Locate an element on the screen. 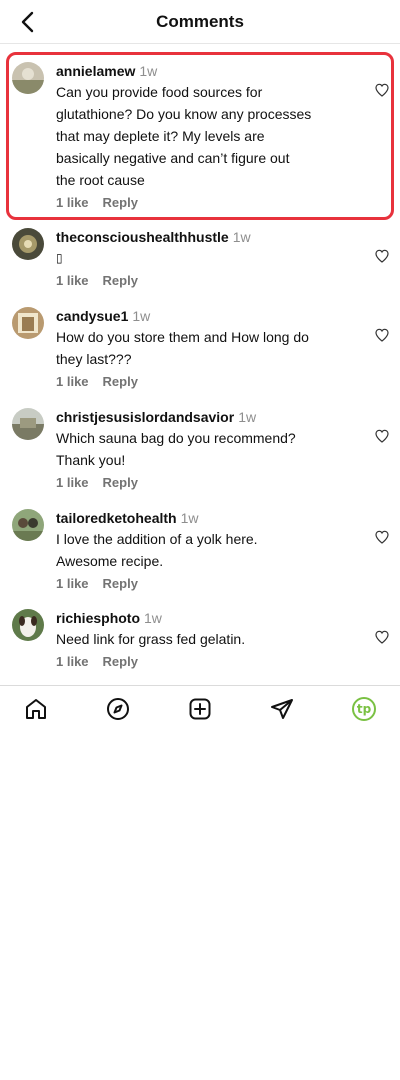 The height and width of the screenshot is (1080, 400). comment-text-line: Which sauna bag do you recommend? is located at coordinates (176, 438).